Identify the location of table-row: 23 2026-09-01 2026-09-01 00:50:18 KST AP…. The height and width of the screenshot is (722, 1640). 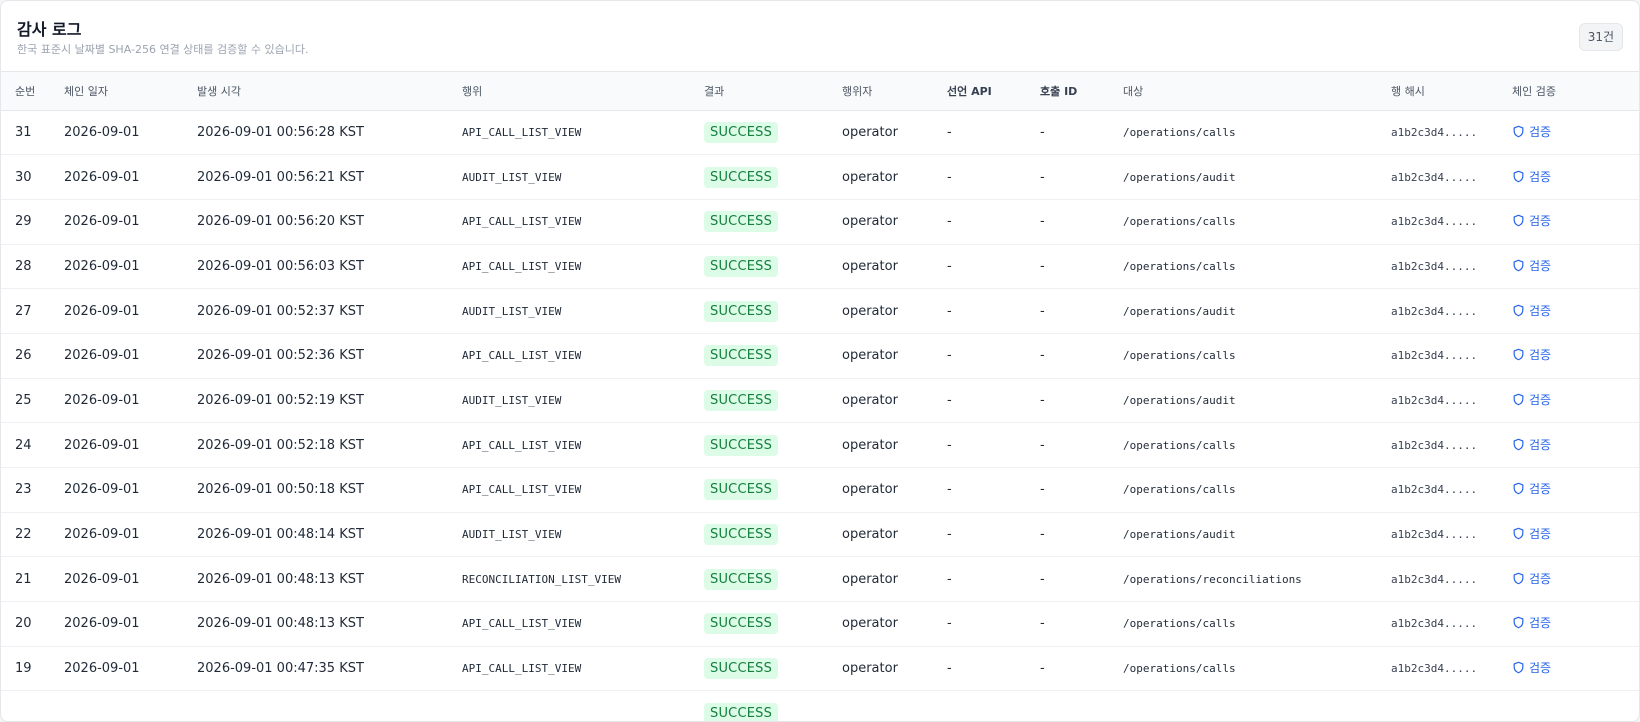
(820, 490).